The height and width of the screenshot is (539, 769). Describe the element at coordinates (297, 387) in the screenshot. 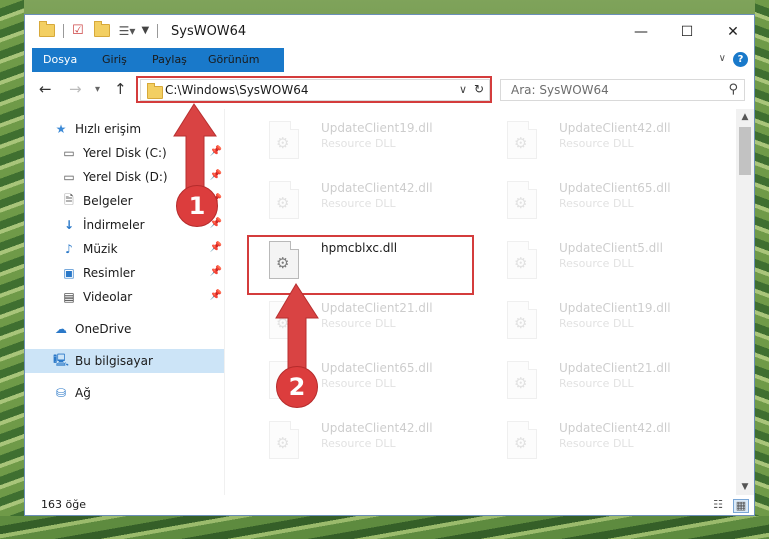

I see `step-badge-2: 2` at that location.